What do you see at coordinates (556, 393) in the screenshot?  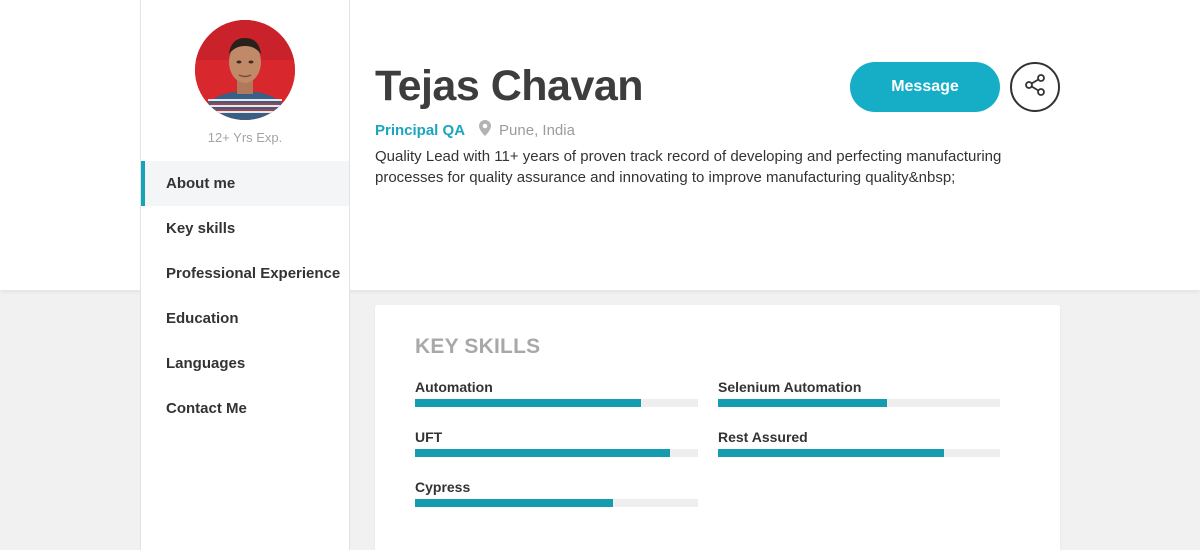 I see `skill-item: Automation` at bounding box center [556, 393].